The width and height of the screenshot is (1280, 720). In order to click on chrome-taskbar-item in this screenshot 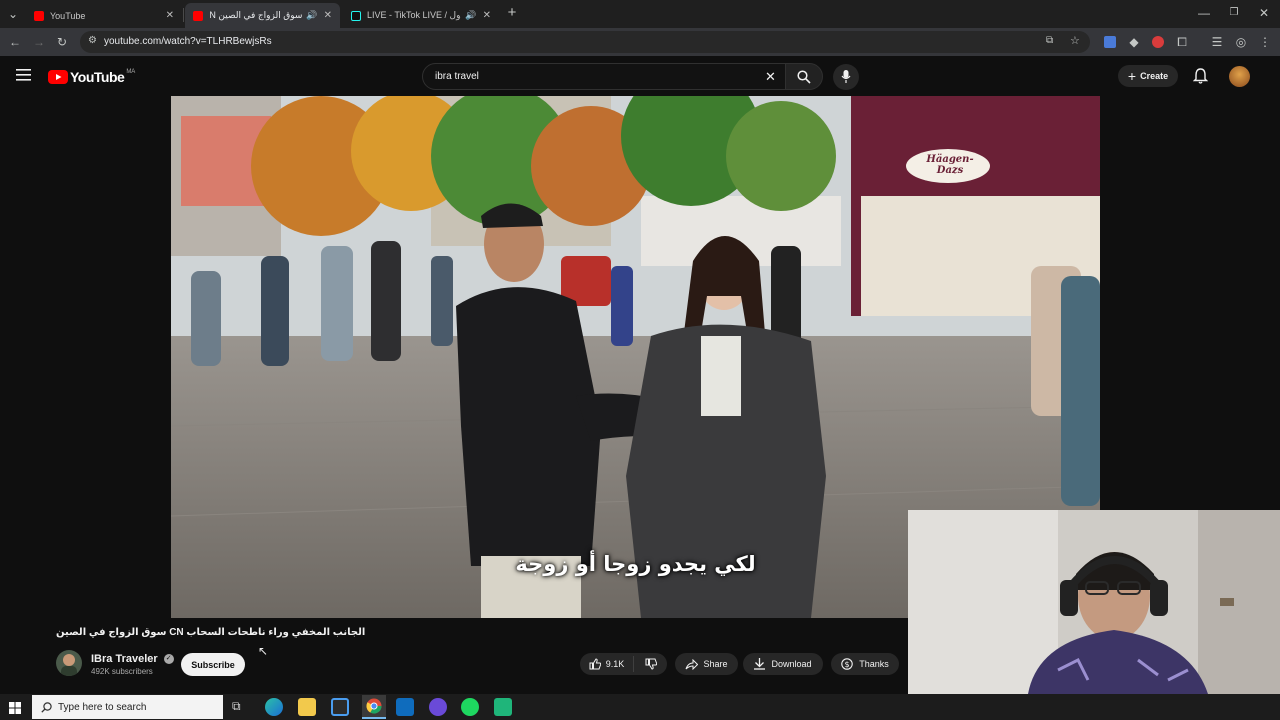, I will do `click(374, 707)`.